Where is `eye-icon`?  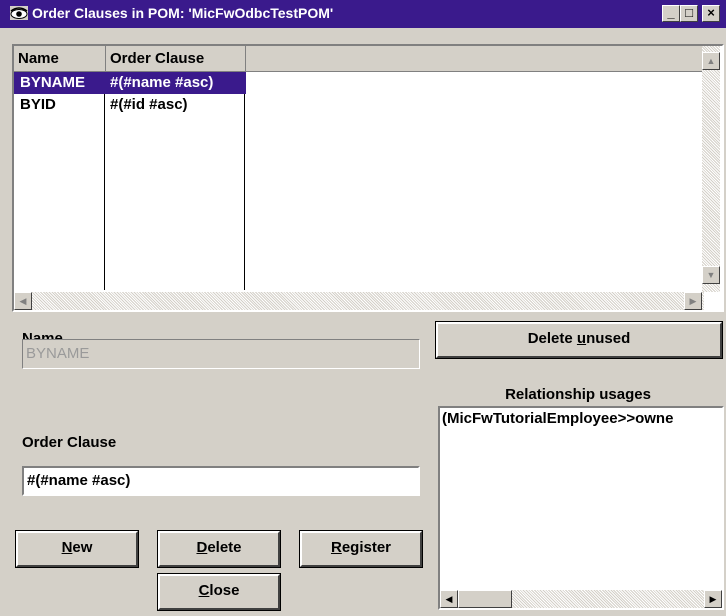
eye-icon is located at coordinates (19, 13).